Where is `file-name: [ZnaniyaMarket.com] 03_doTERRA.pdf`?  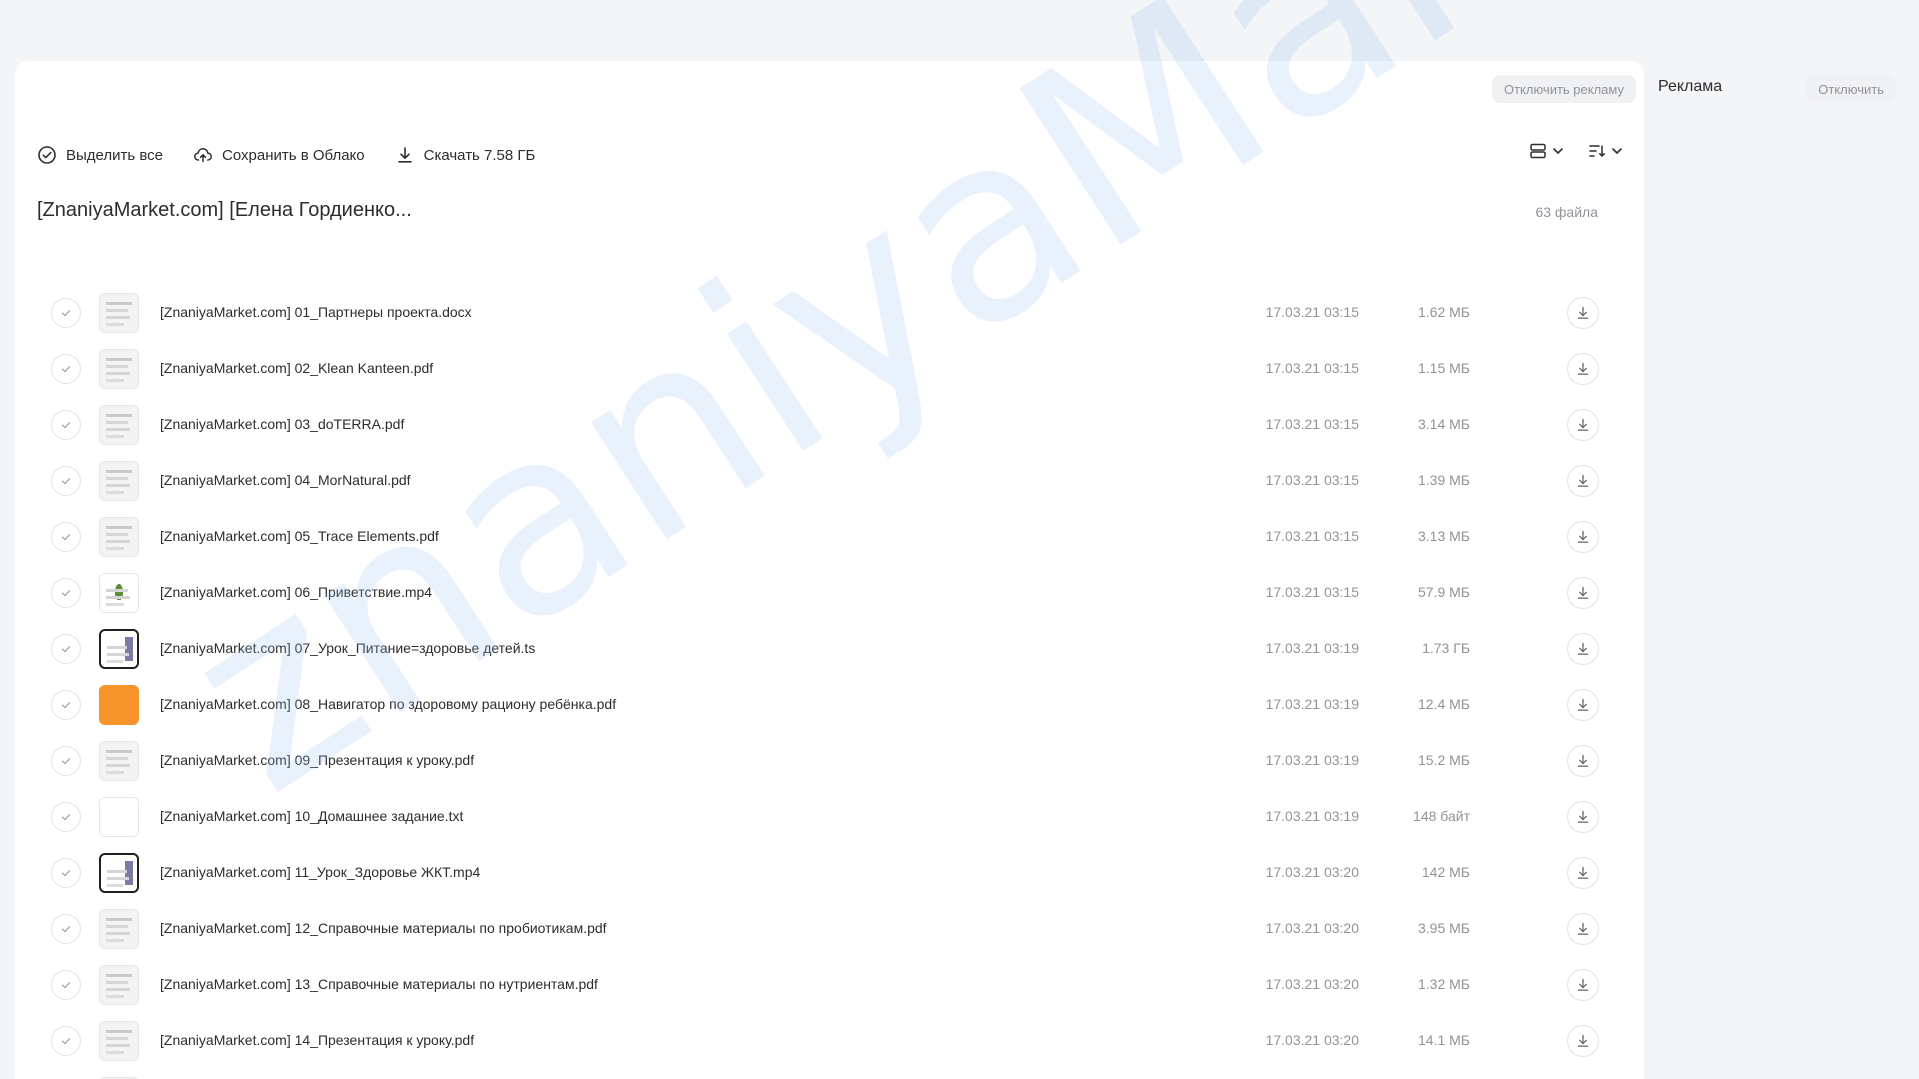
file-name: [ZnaniyaMarket.com] 03_doTERRA.pdf is located at coordinates (282, 424).